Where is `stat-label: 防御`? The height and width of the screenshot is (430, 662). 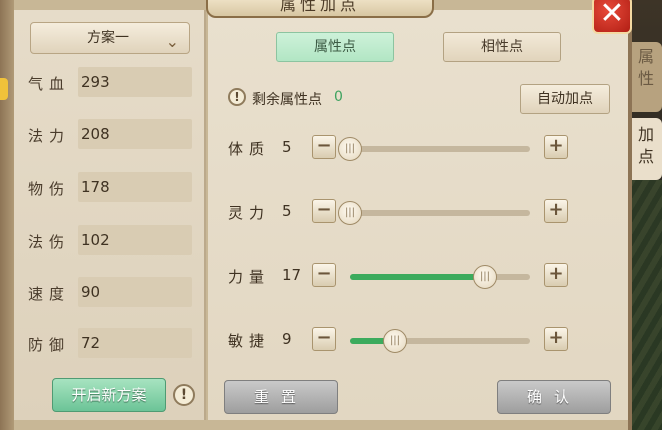 stat-label: 防御 is located at coordinates (49, 345).